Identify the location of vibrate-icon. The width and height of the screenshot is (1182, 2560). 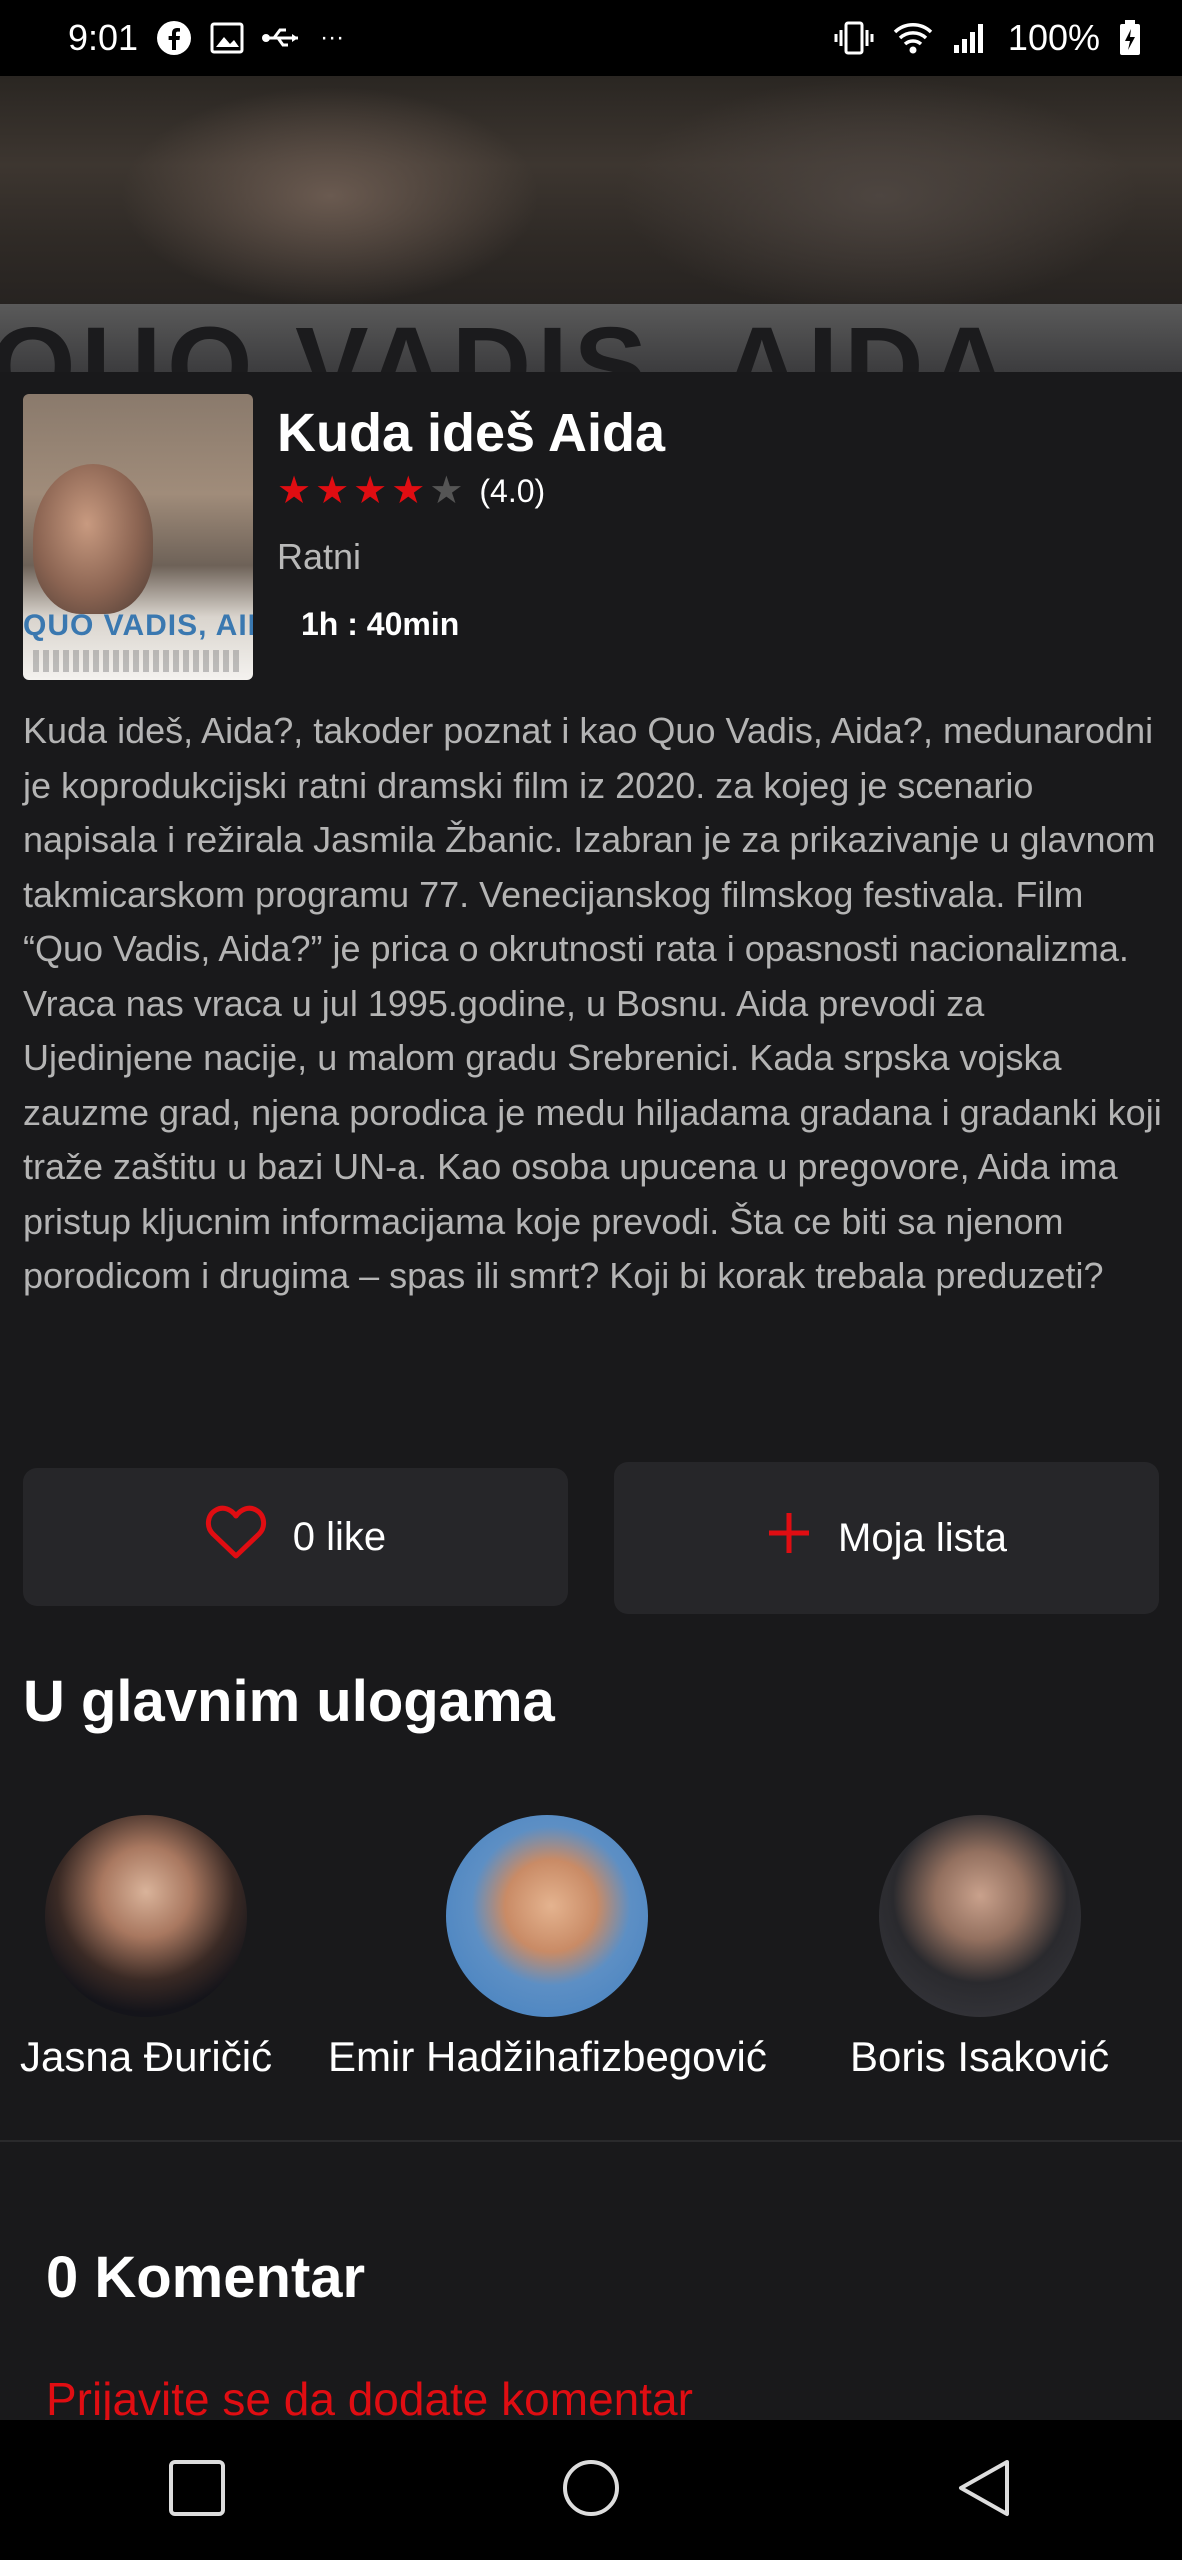
(854, 38).